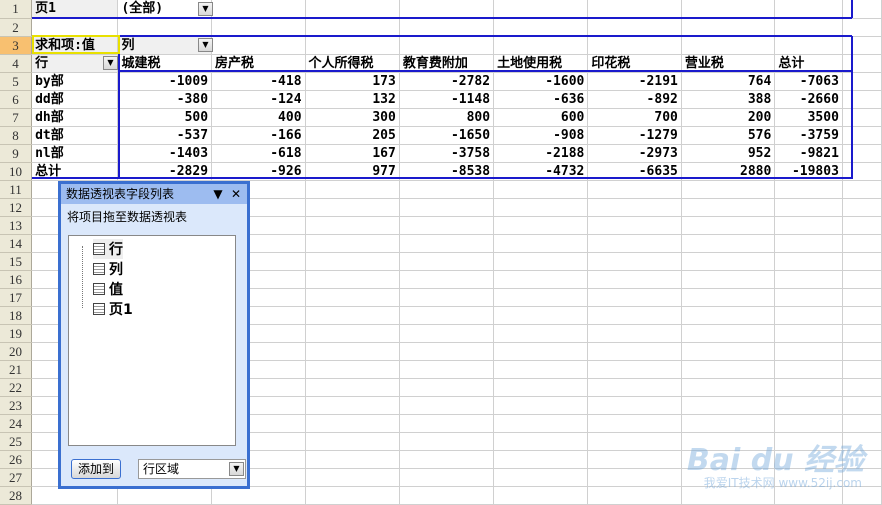 The width and height of the screenshot is (882, 505). Describe the element at coordinates (165, 81) in the screenshot. I see `value-cell: -1009` at that location.